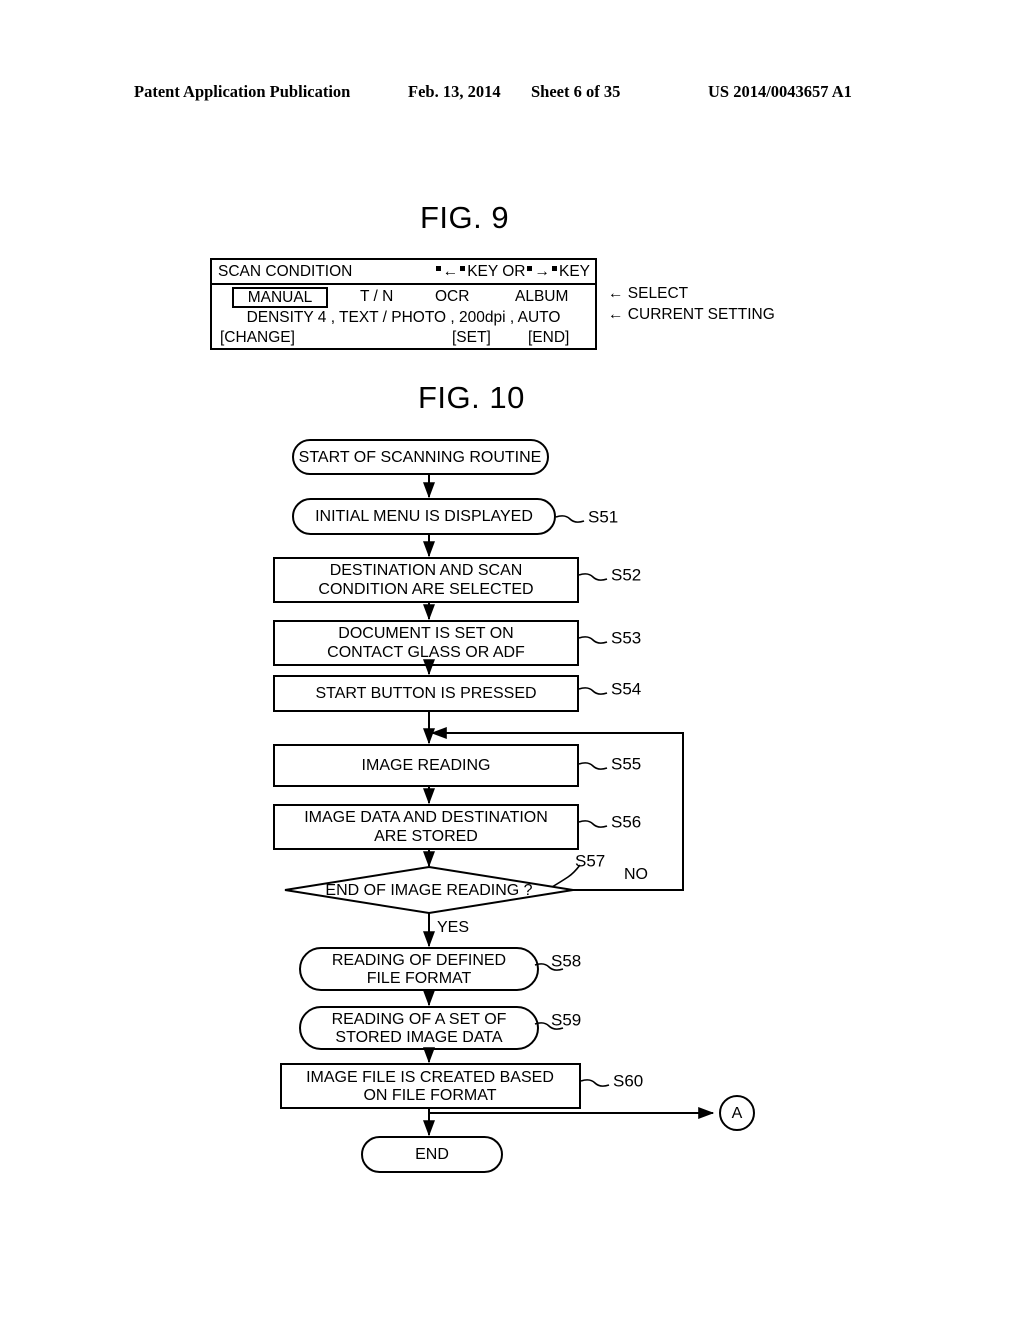  I want to click on step-label-s59: S59, so click(566, 1019).